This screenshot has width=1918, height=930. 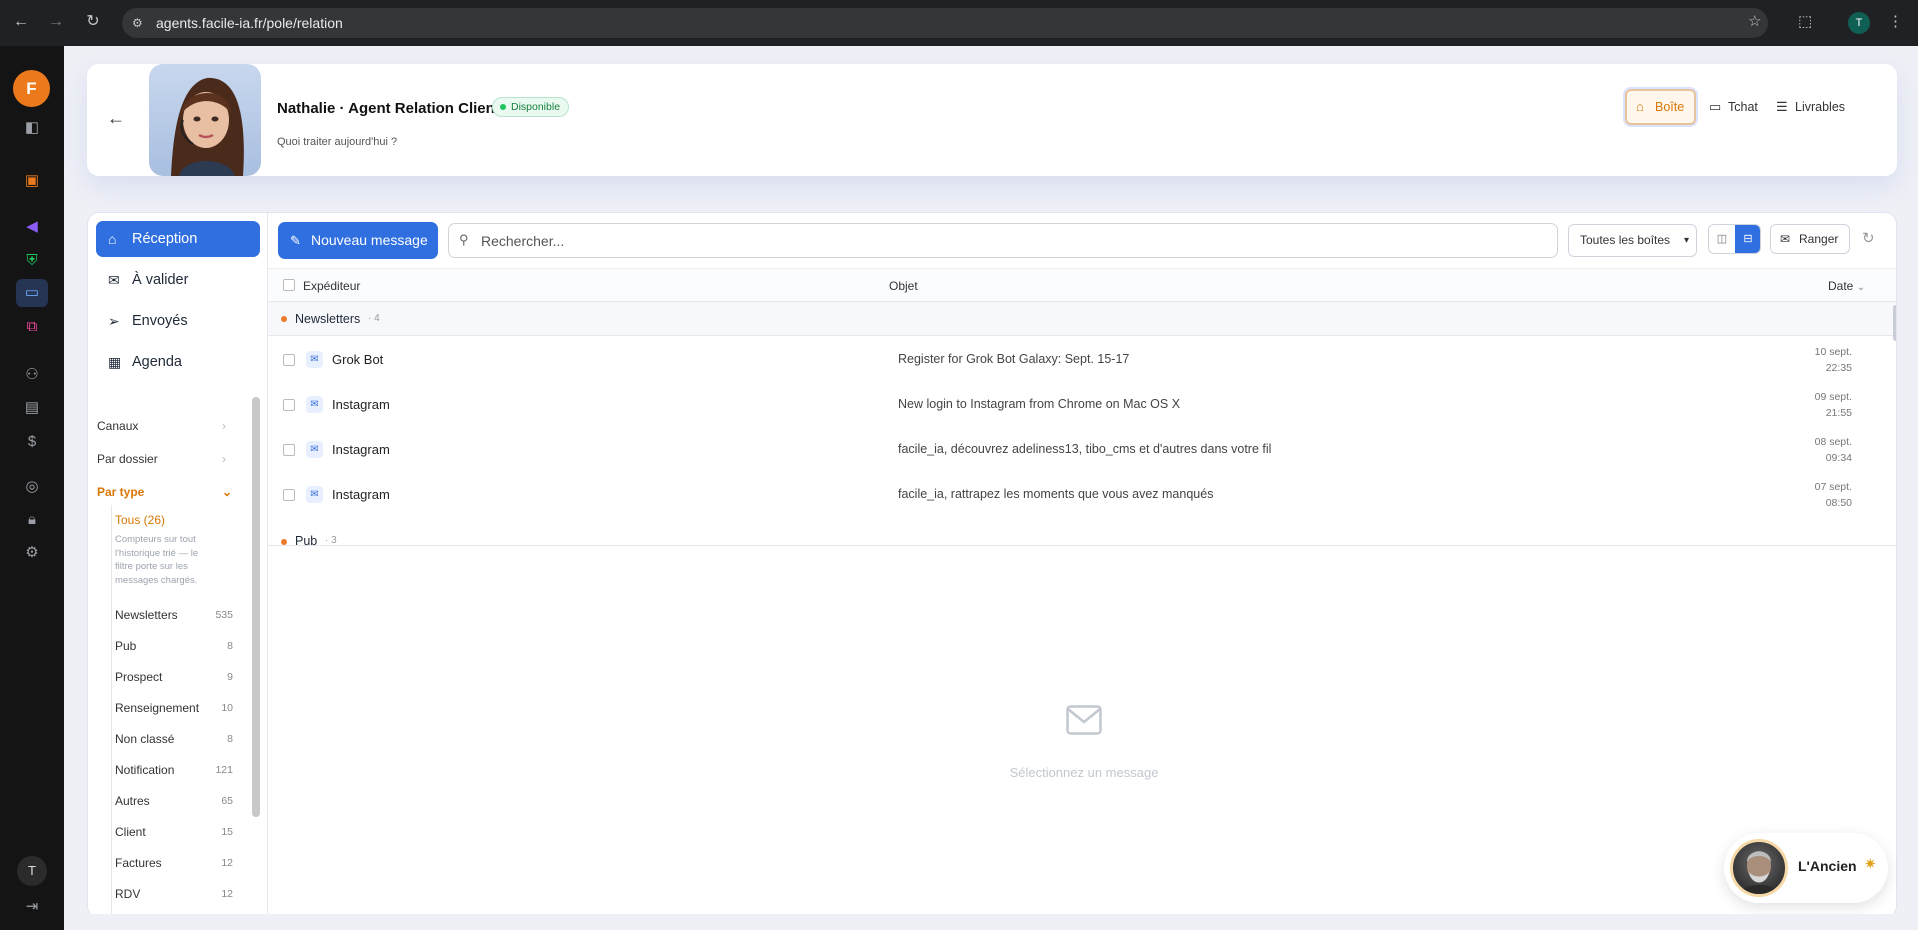 What do you see at coordinates (140, 23) in the screenshot?
I see `site-settings-icon: ⚙` at bounding box center [140, 23].